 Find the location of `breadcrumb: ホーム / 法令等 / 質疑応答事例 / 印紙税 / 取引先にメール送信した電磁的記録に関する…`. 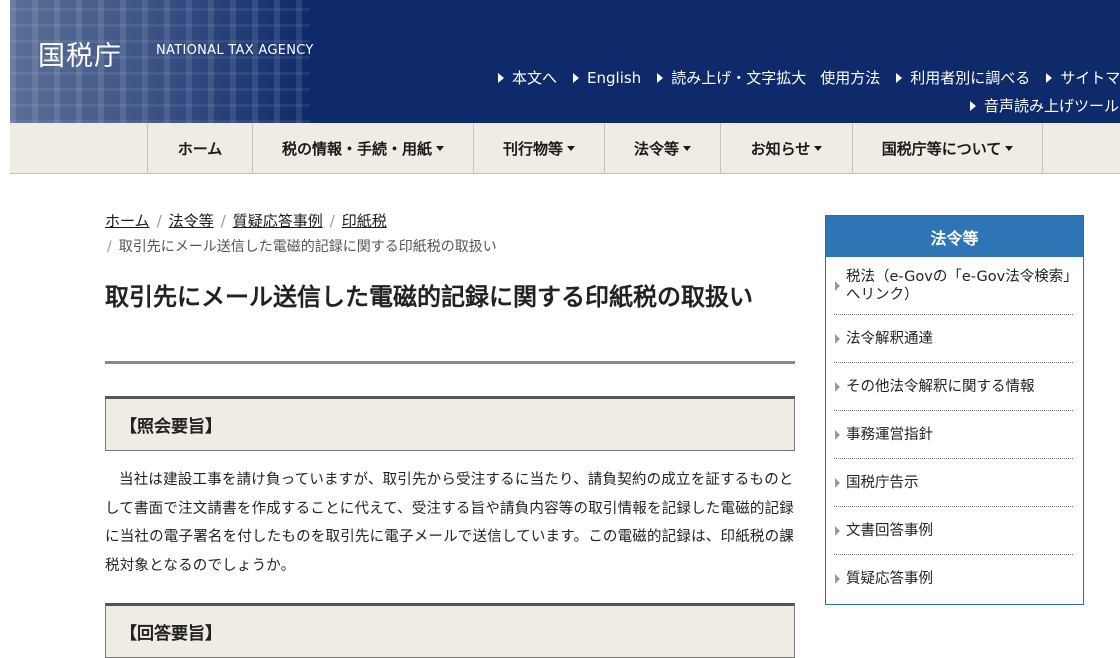

breadcrumb: ホーム / 法令等 / 質疑応答事例 / 印紙税 / 取引先にメール送信した電磁的記録に関する… is located at coordinates (301, 233).